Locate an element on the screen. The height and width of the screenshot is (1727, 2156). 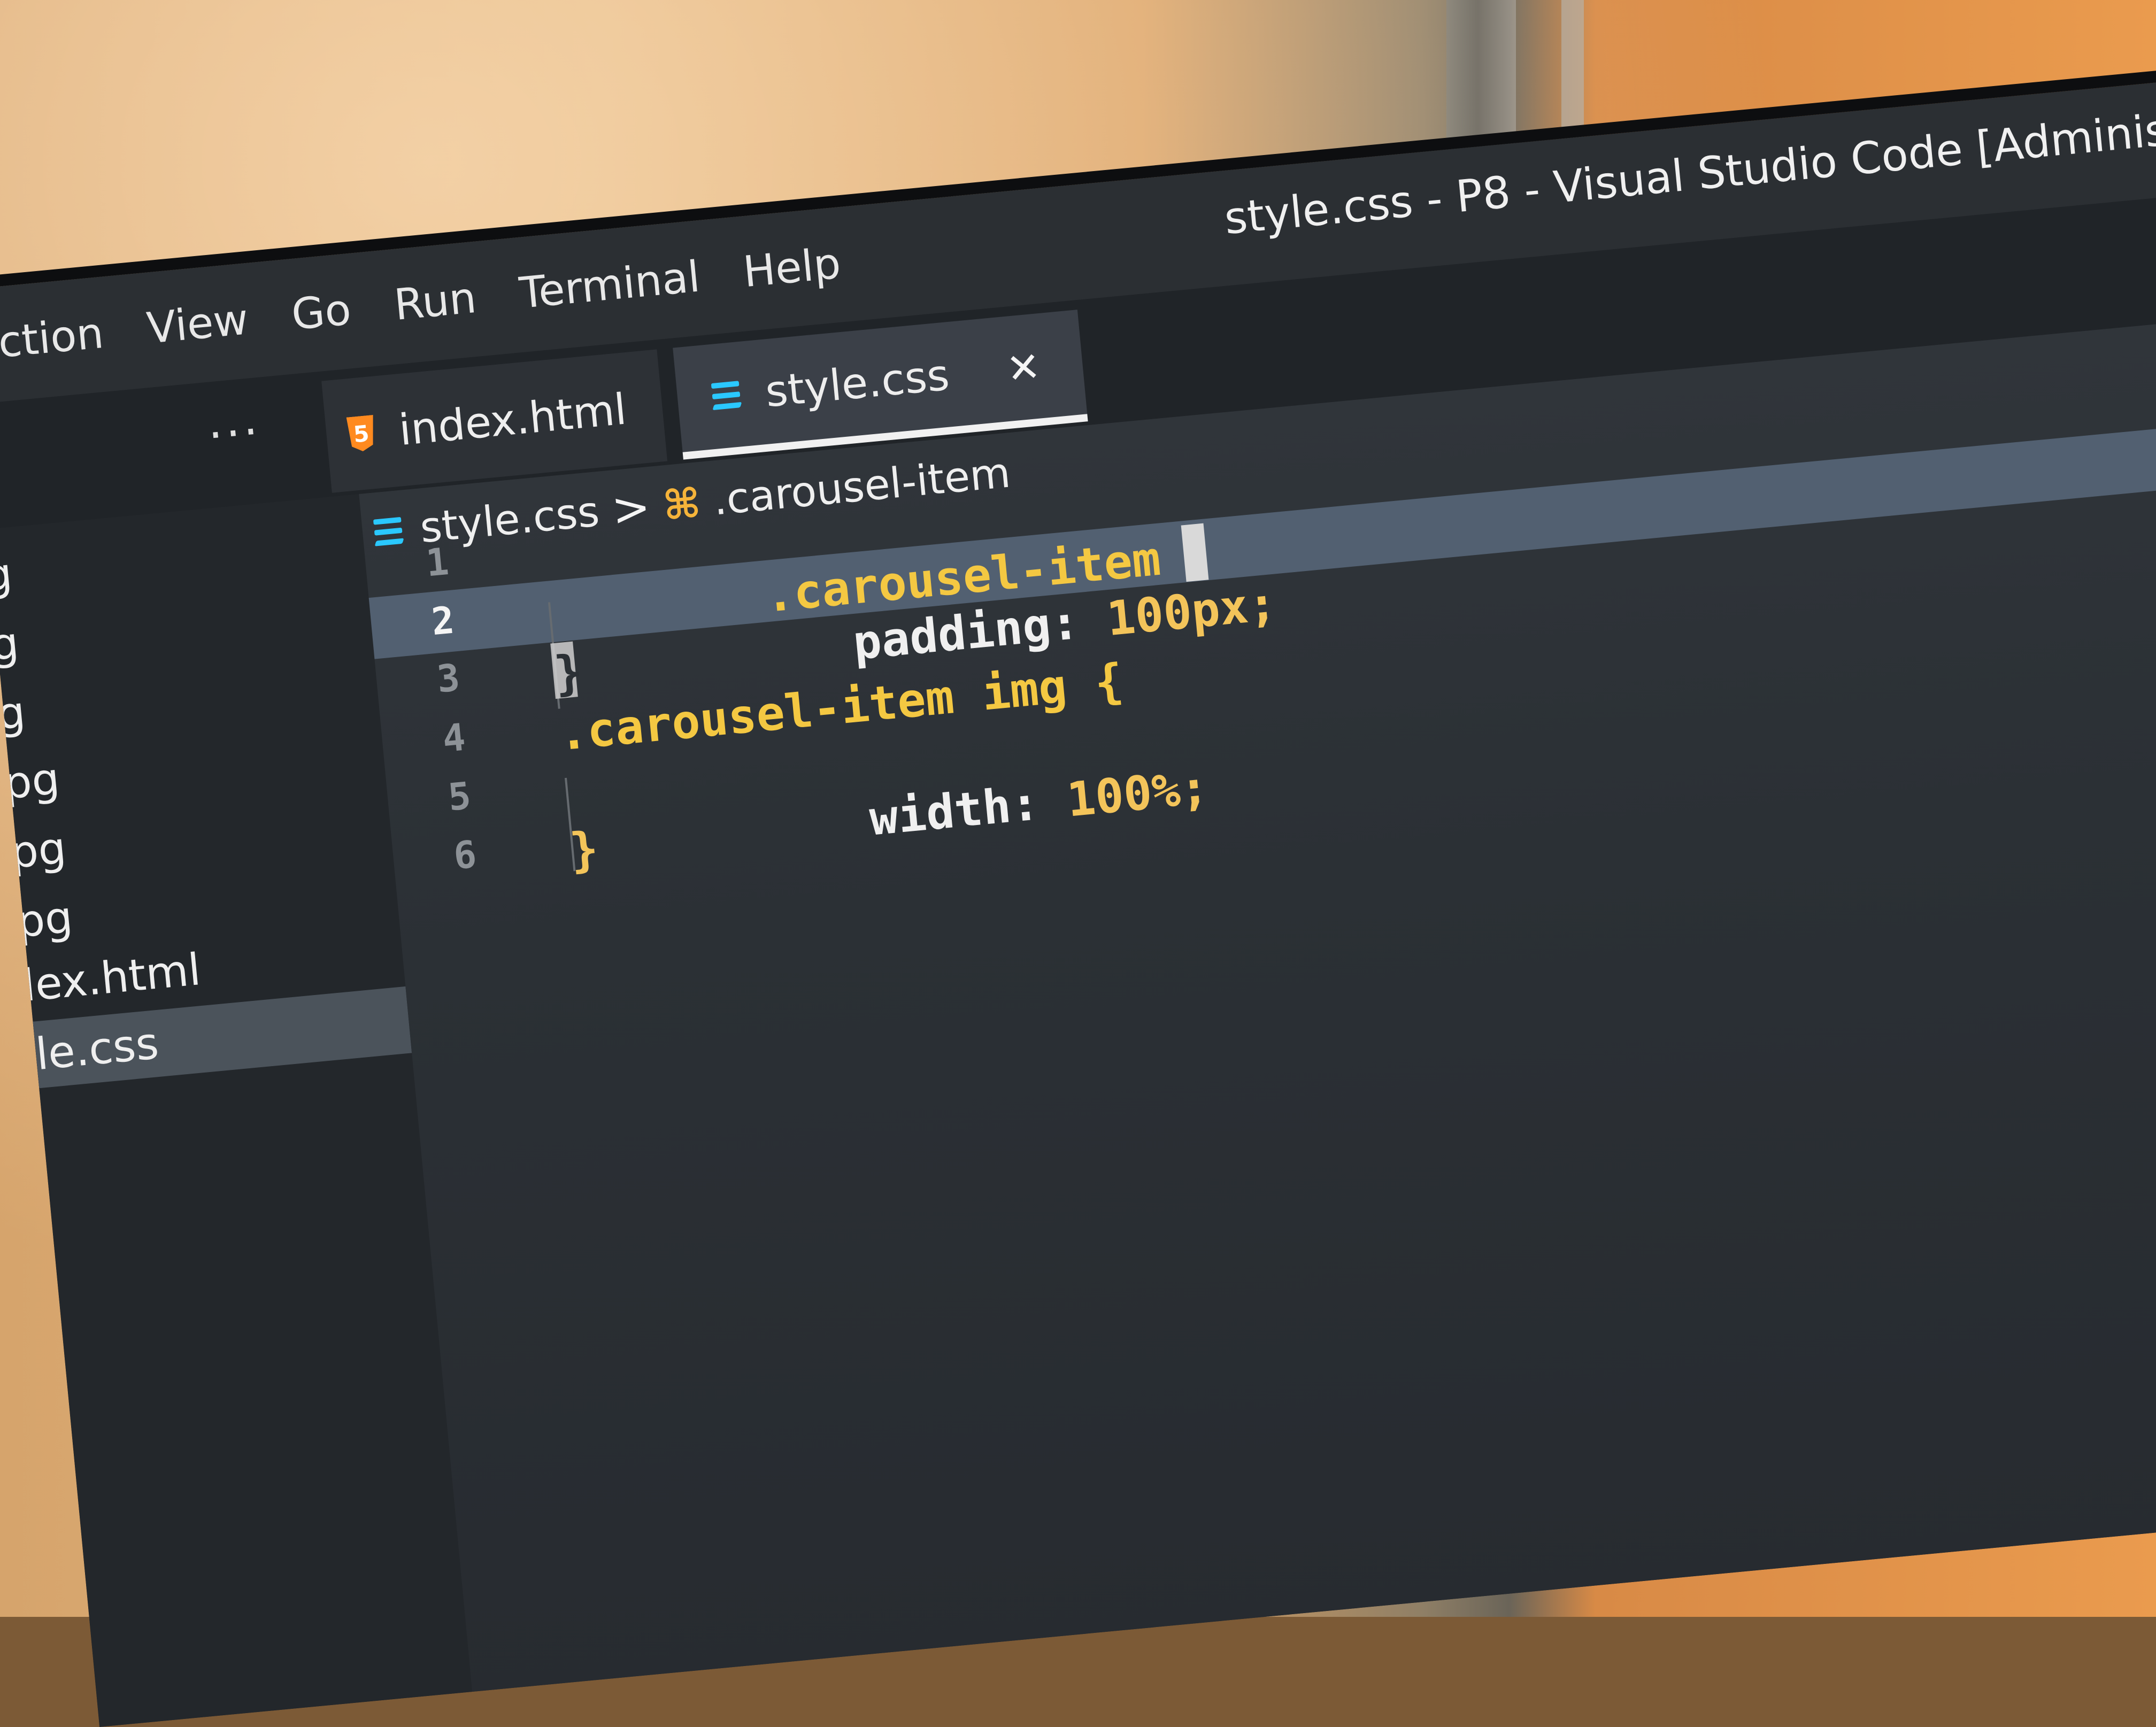
line-number: 5 is located at coordinates (459, 797).